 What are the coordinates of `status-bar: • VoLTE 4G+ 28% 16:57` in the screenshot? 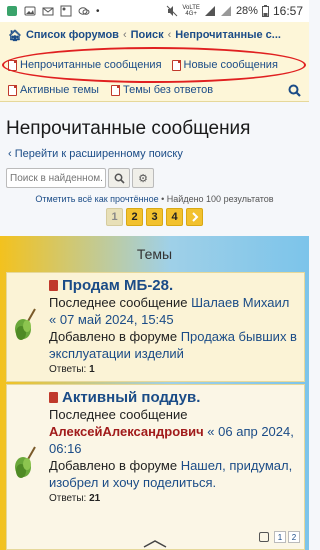 It's located at (154, 11).